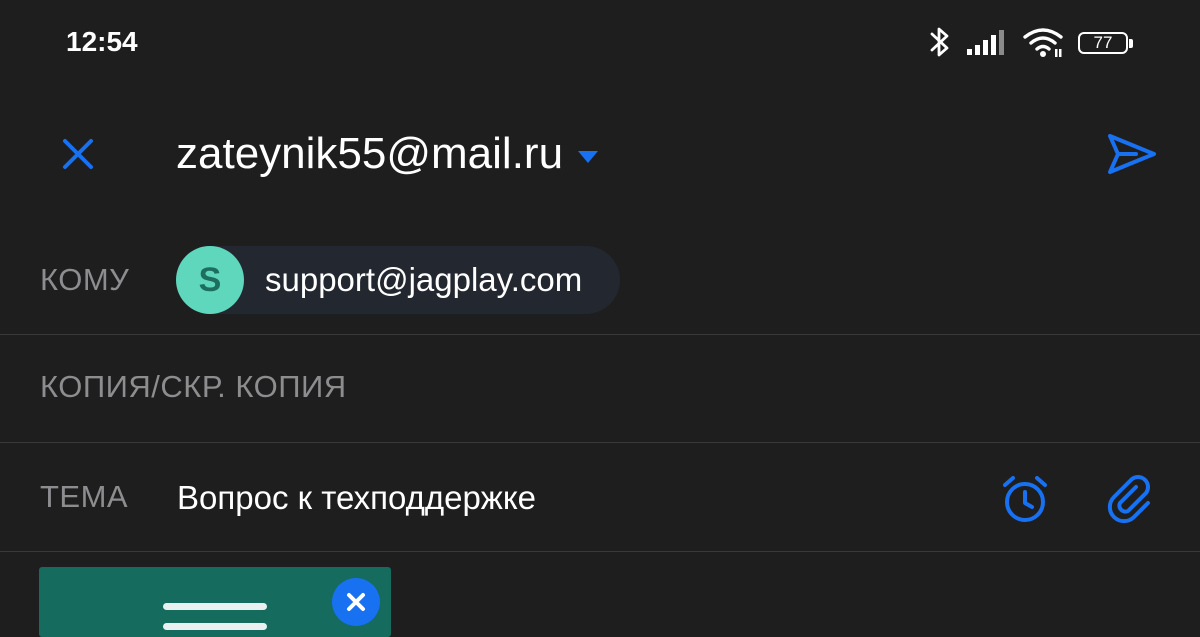  What do you see at coordinates (940, 44) in the screenshot?
I see `bluetooth-icon` at bounding box center [940, 44].